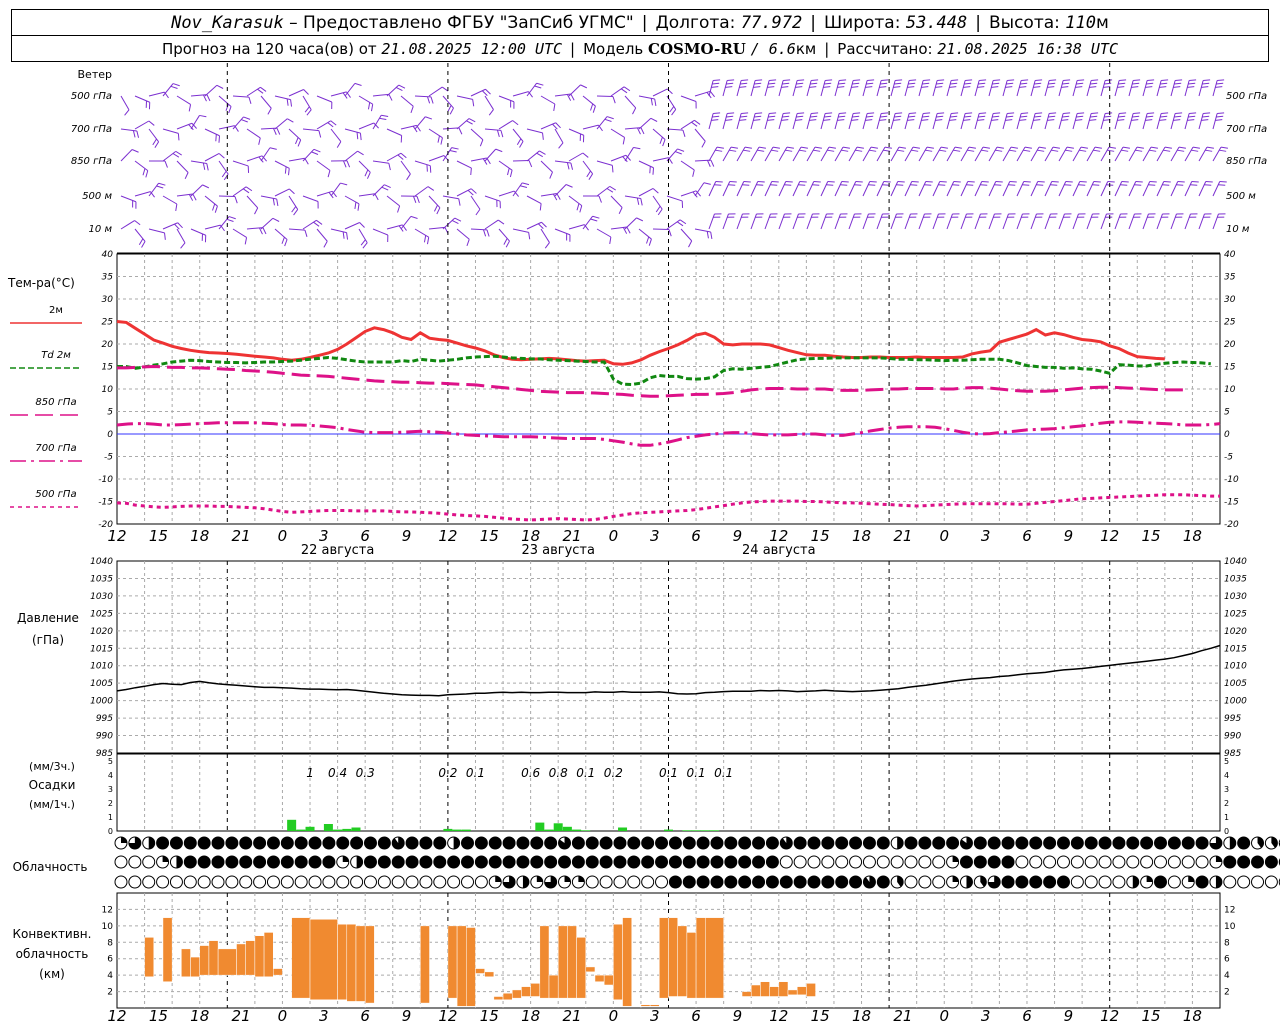 This screenshot has width=1280, height=1024. What do you see at coordinates (108, 255) in the screenshot?
I see `y-tick-label-left: 40` at bounding box center [108, 255].